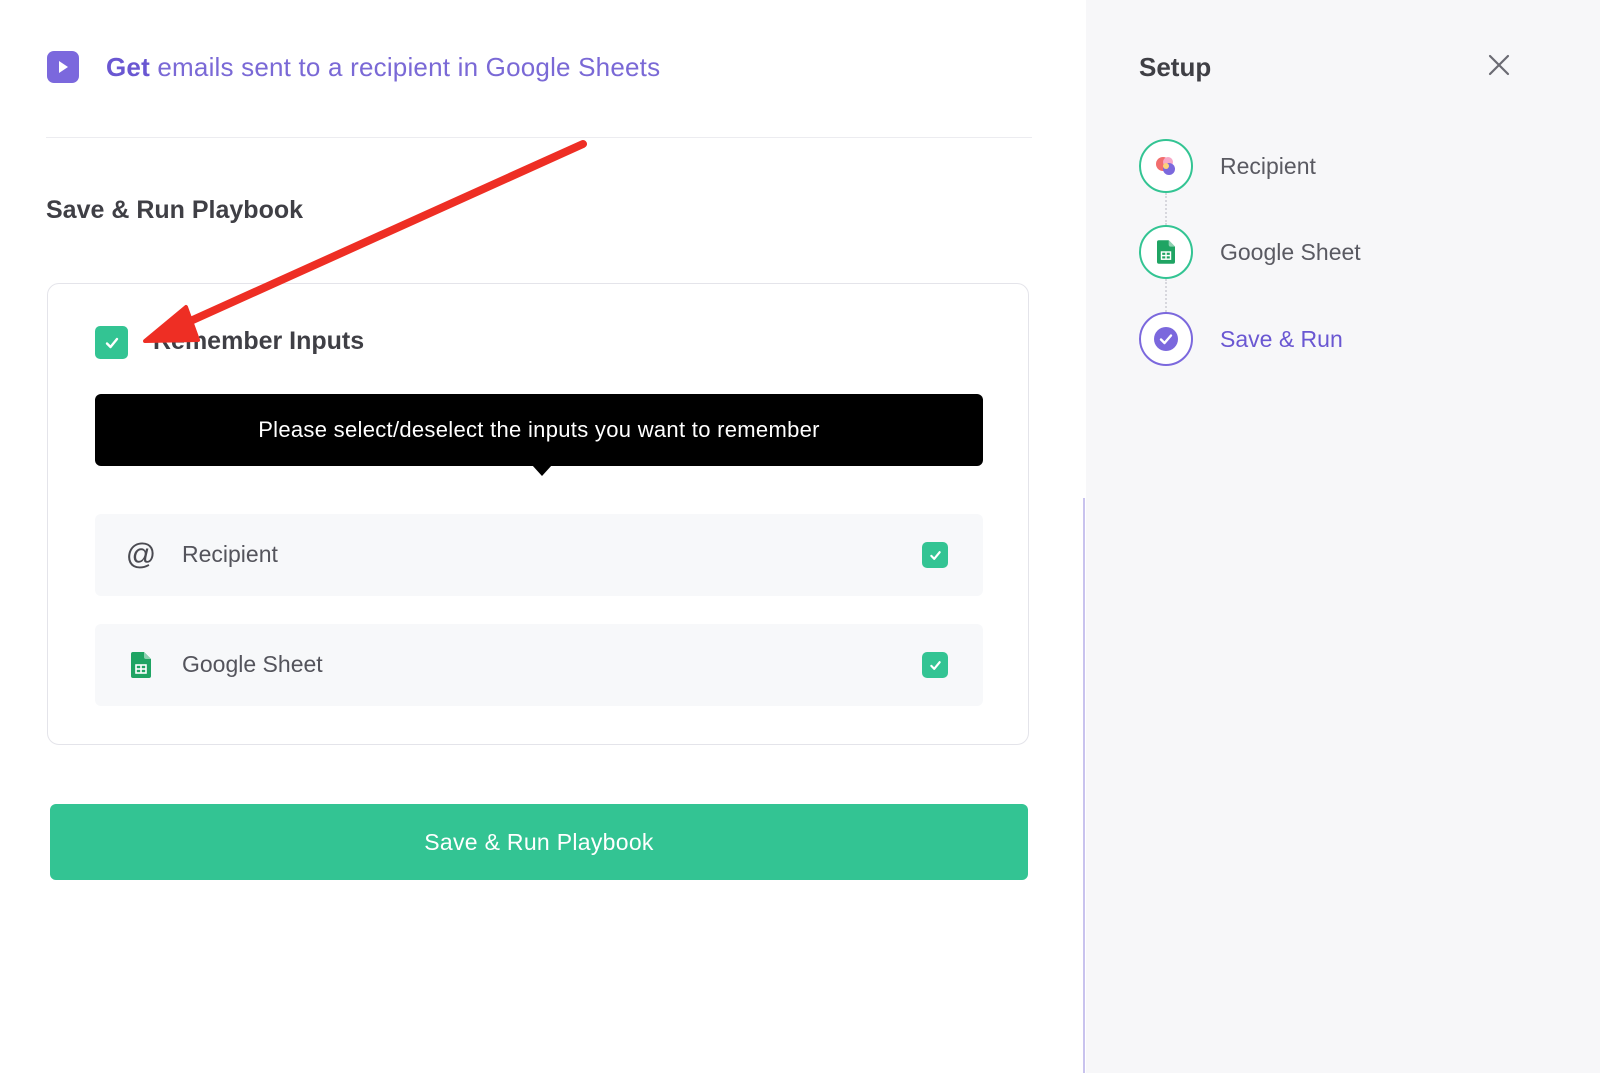 This screenshot has height=1073, width=1600. Describe the element at coordinates (1290, 251) in the screenshot. I see `setup-step-label: Google Sheet` at that location.